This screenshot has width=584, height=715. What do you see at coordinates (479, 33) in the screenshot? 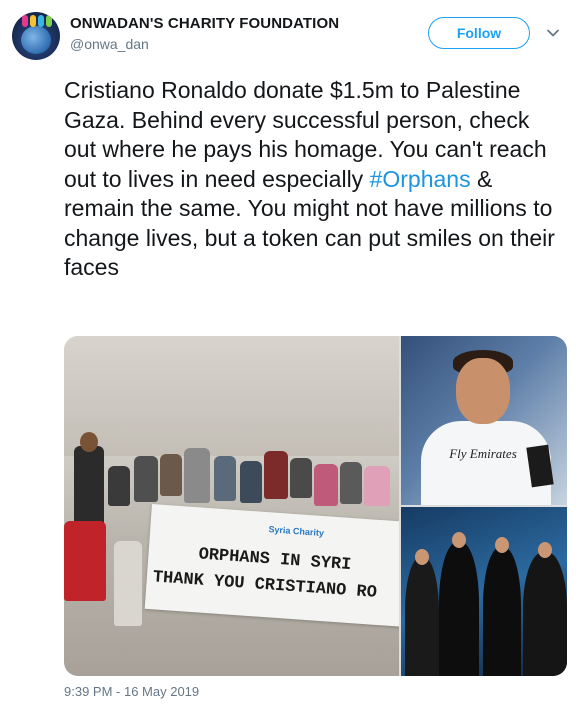
I see `follow-button: Follow` at bounding box center [479, 33].